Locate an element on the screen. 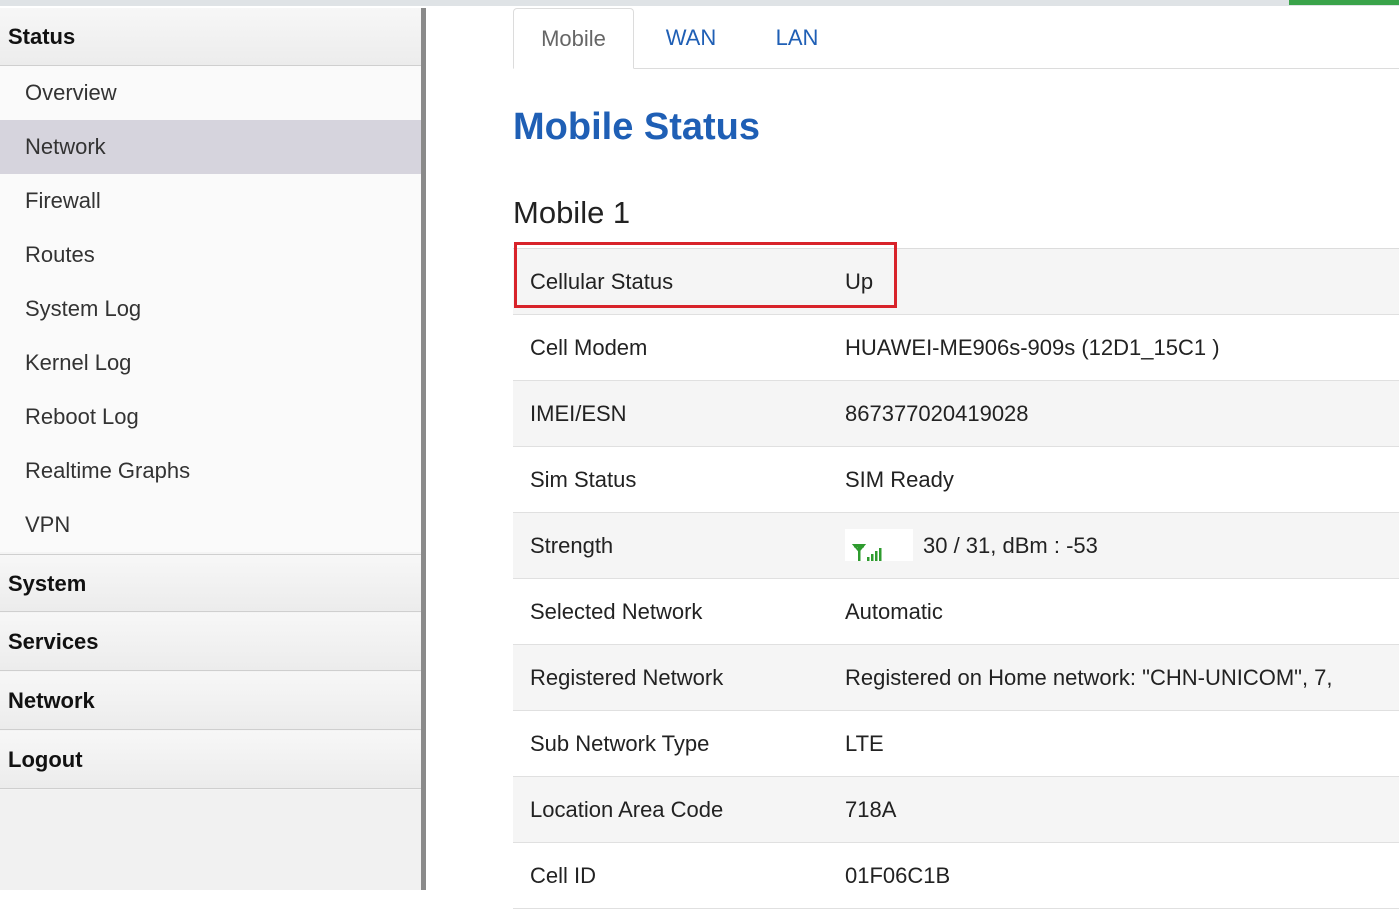  menu-logout-header: Logout is located at coordinates (210, 760).